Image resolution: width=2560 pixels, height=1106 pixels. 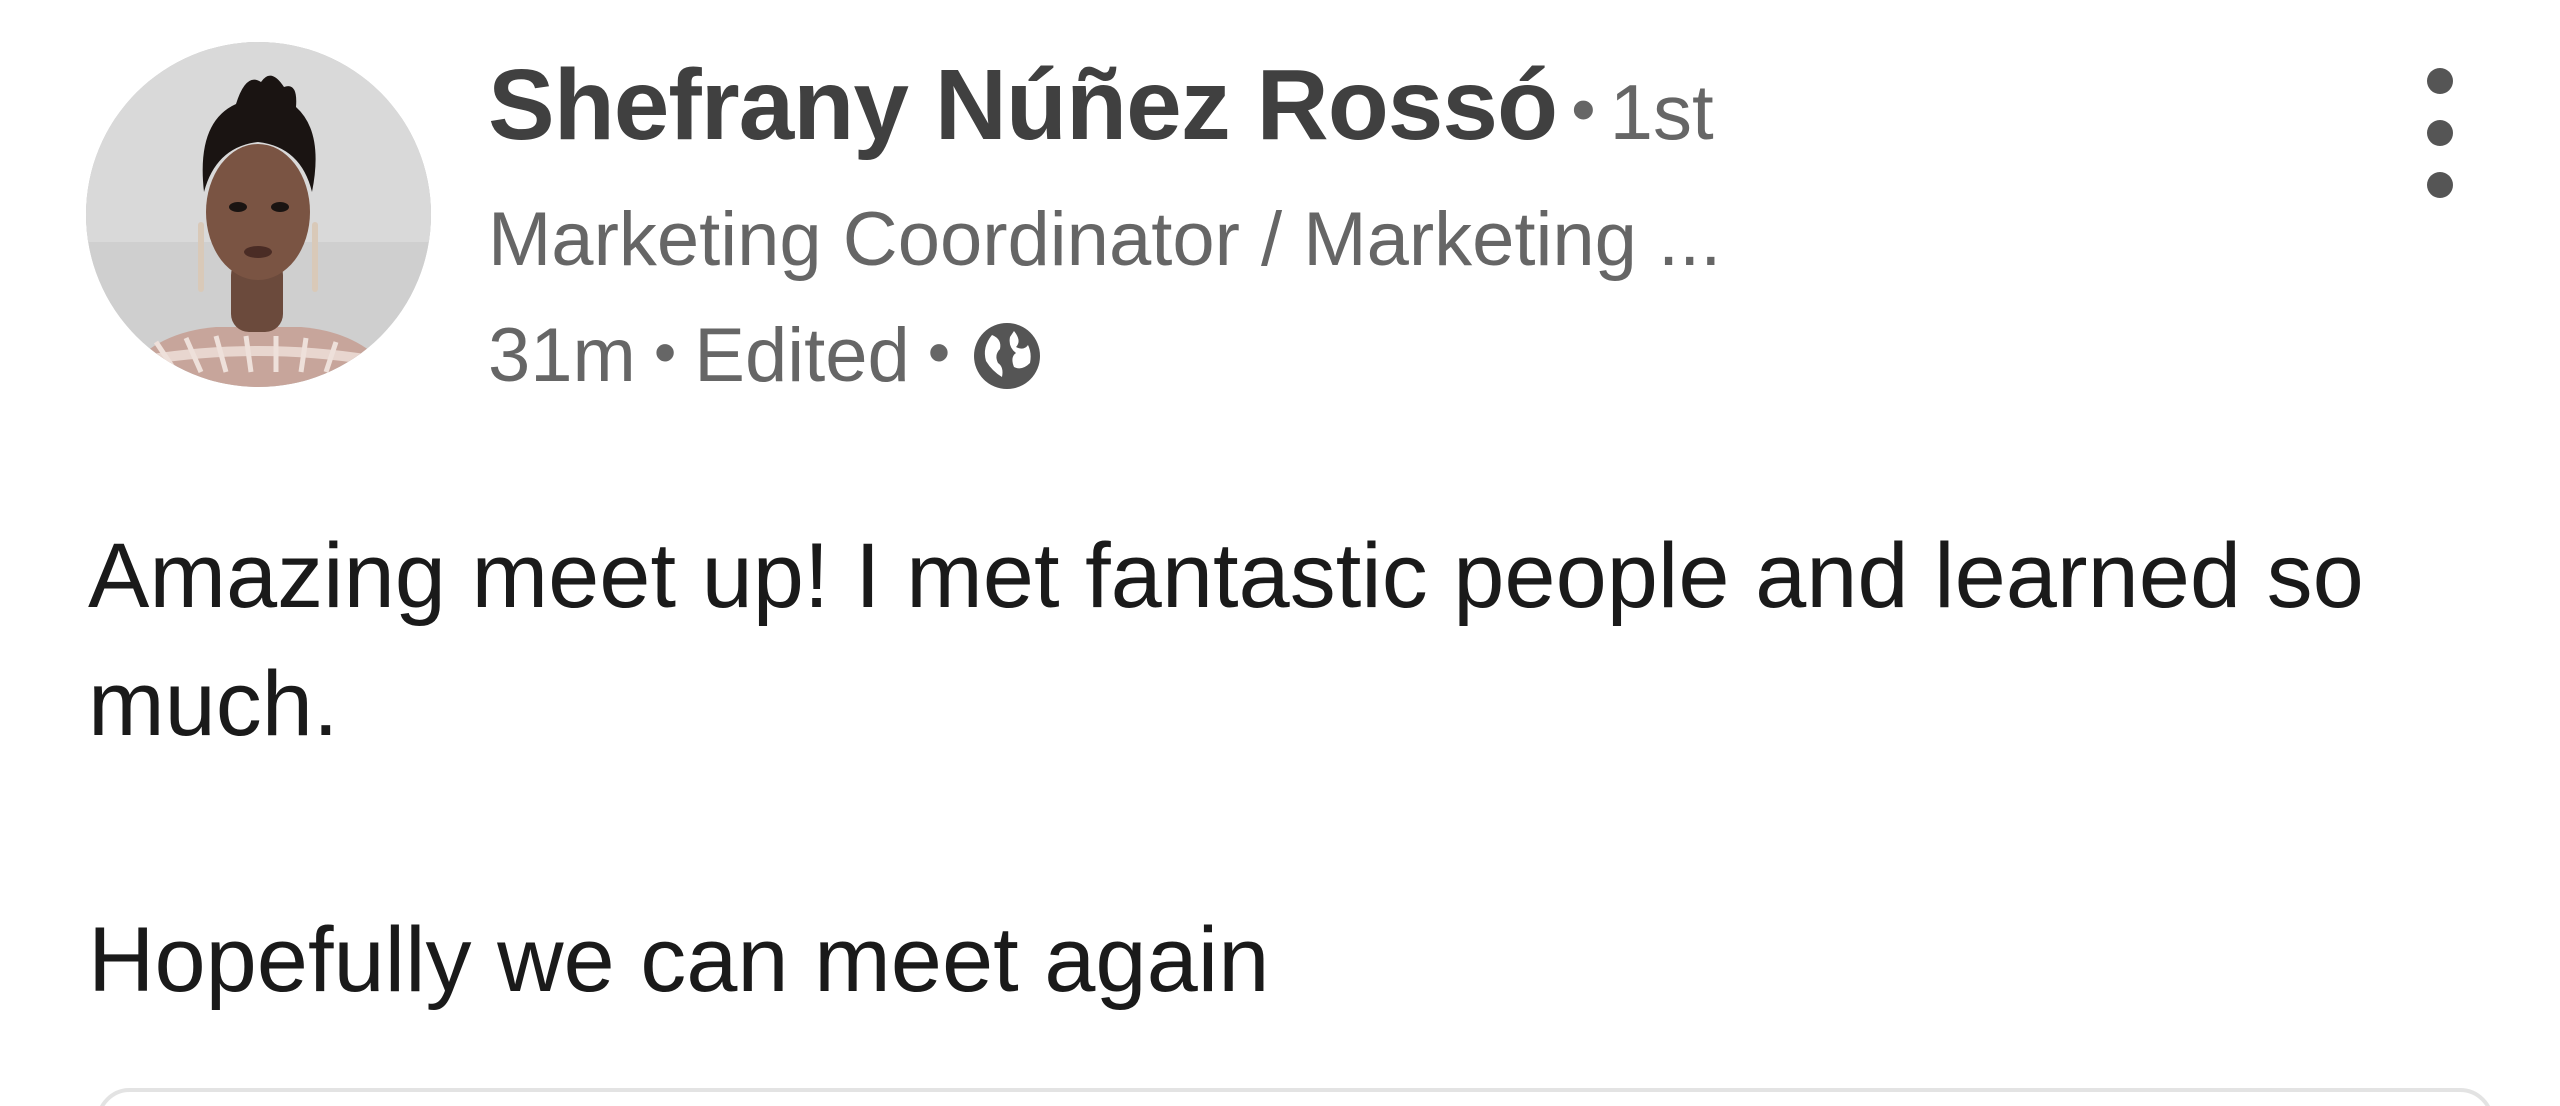 I want to click on avatar-photo, so click(x=258, y=214).